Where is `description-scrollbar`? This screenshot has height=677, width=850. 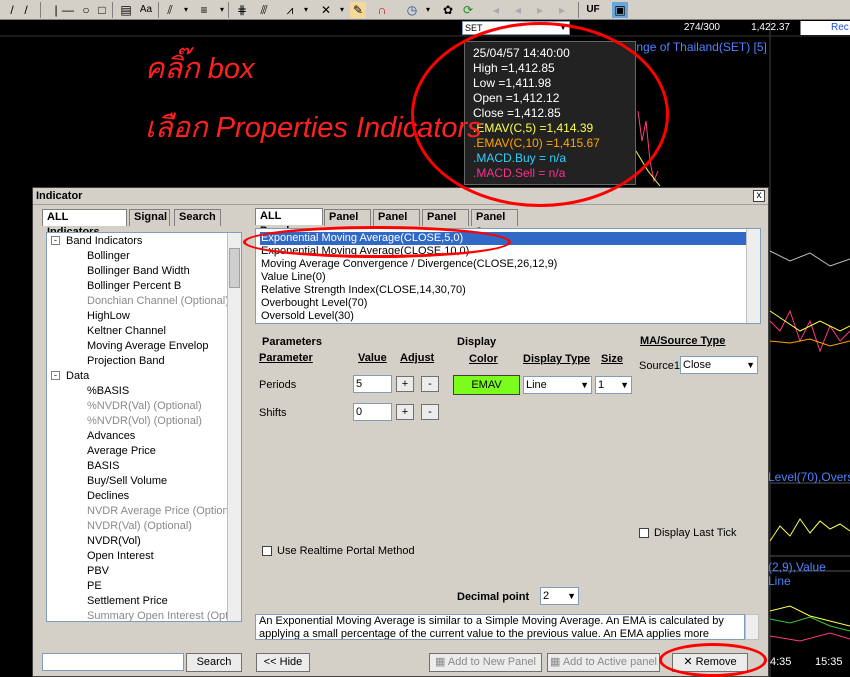 description-scrollbar is located at coordinates (752, 627).